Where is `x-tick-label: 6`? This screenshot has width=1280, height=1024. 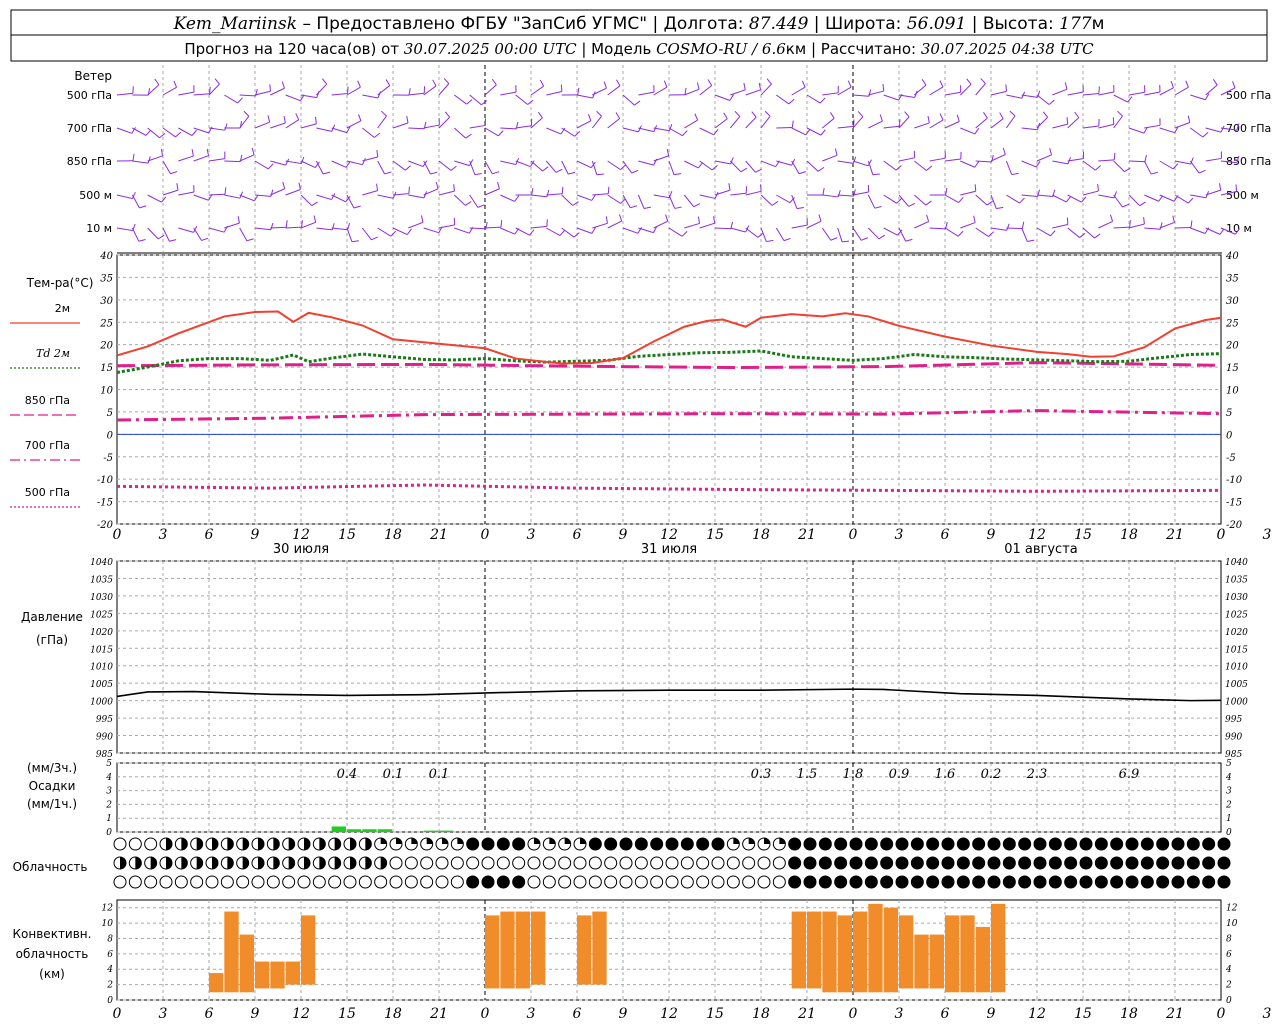
x-tick-label: 6 is located at coordinates (209, 1014).